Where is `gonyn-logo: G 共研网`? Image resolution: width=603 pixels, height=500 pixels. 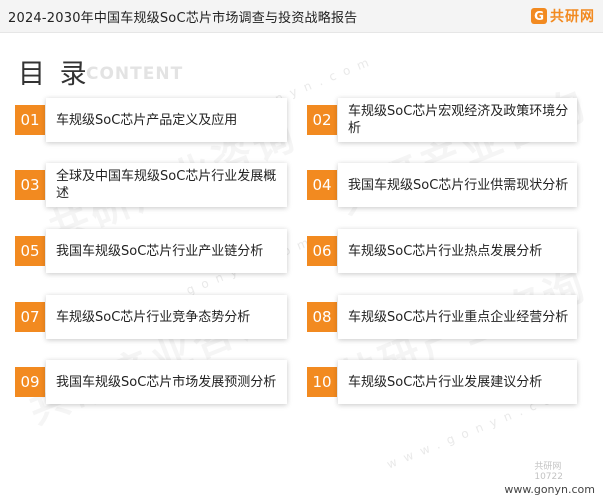 gonyn-logo: G 共研网 is located at coordinates (563, 16).